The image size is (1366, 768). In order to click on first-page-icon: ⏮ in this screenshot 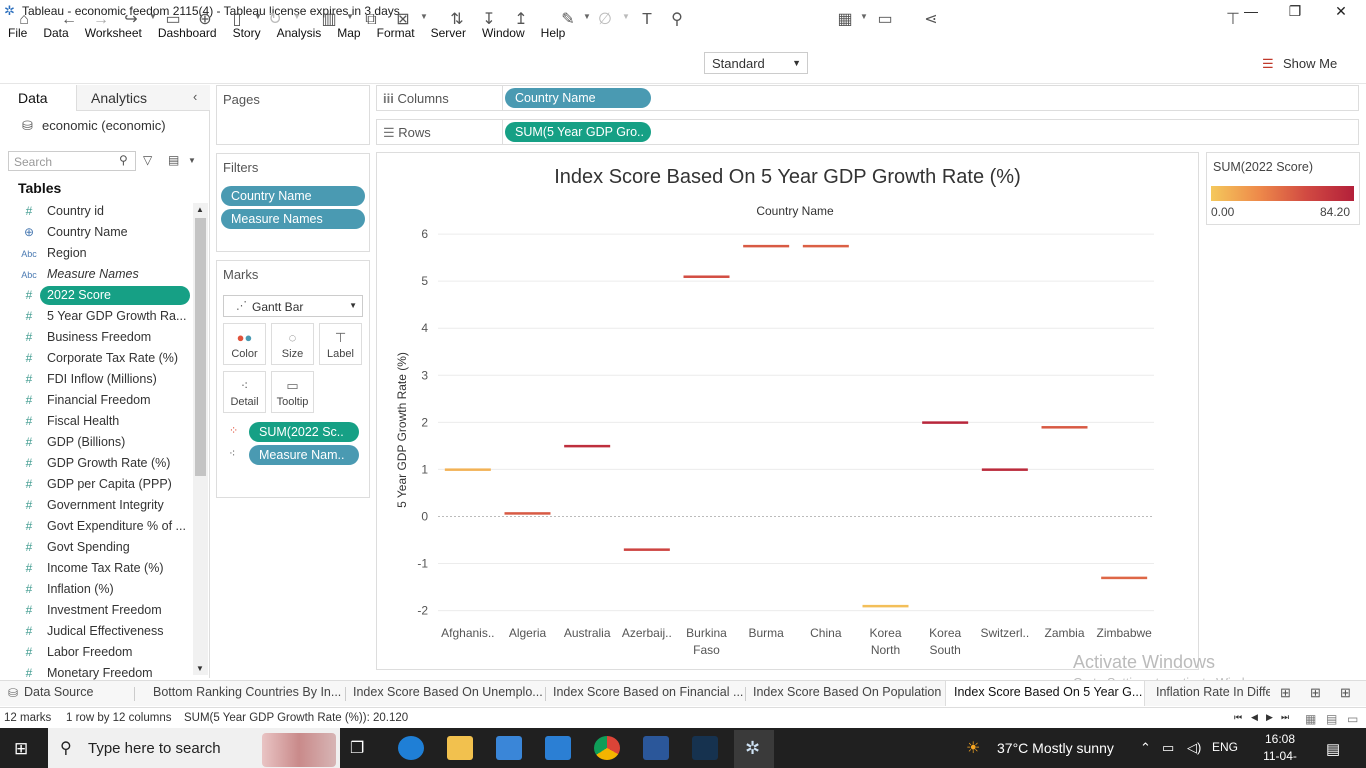, I will do `click(1238, 717)`.